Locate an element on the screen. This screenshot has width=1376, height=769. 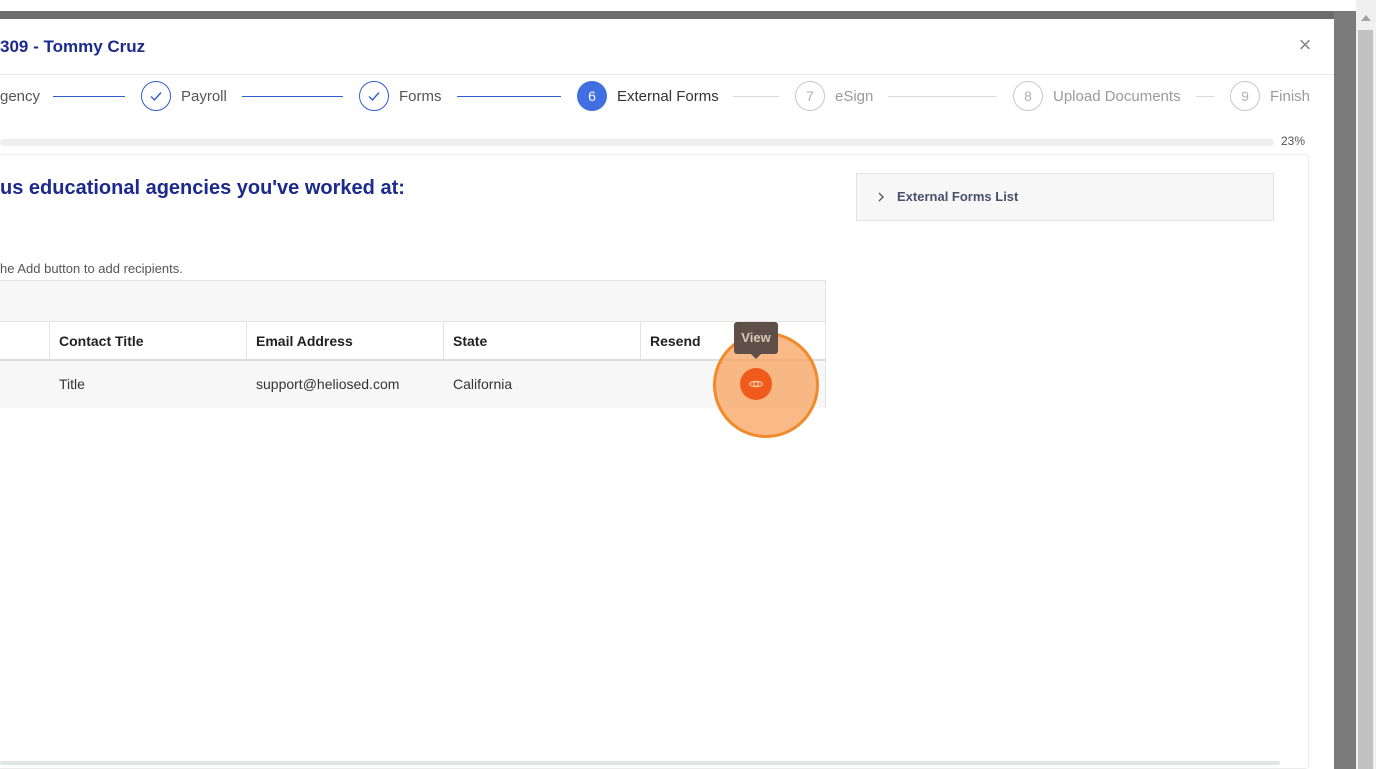
column-header-email-address: Email Address is located at coordinates (345, 341).